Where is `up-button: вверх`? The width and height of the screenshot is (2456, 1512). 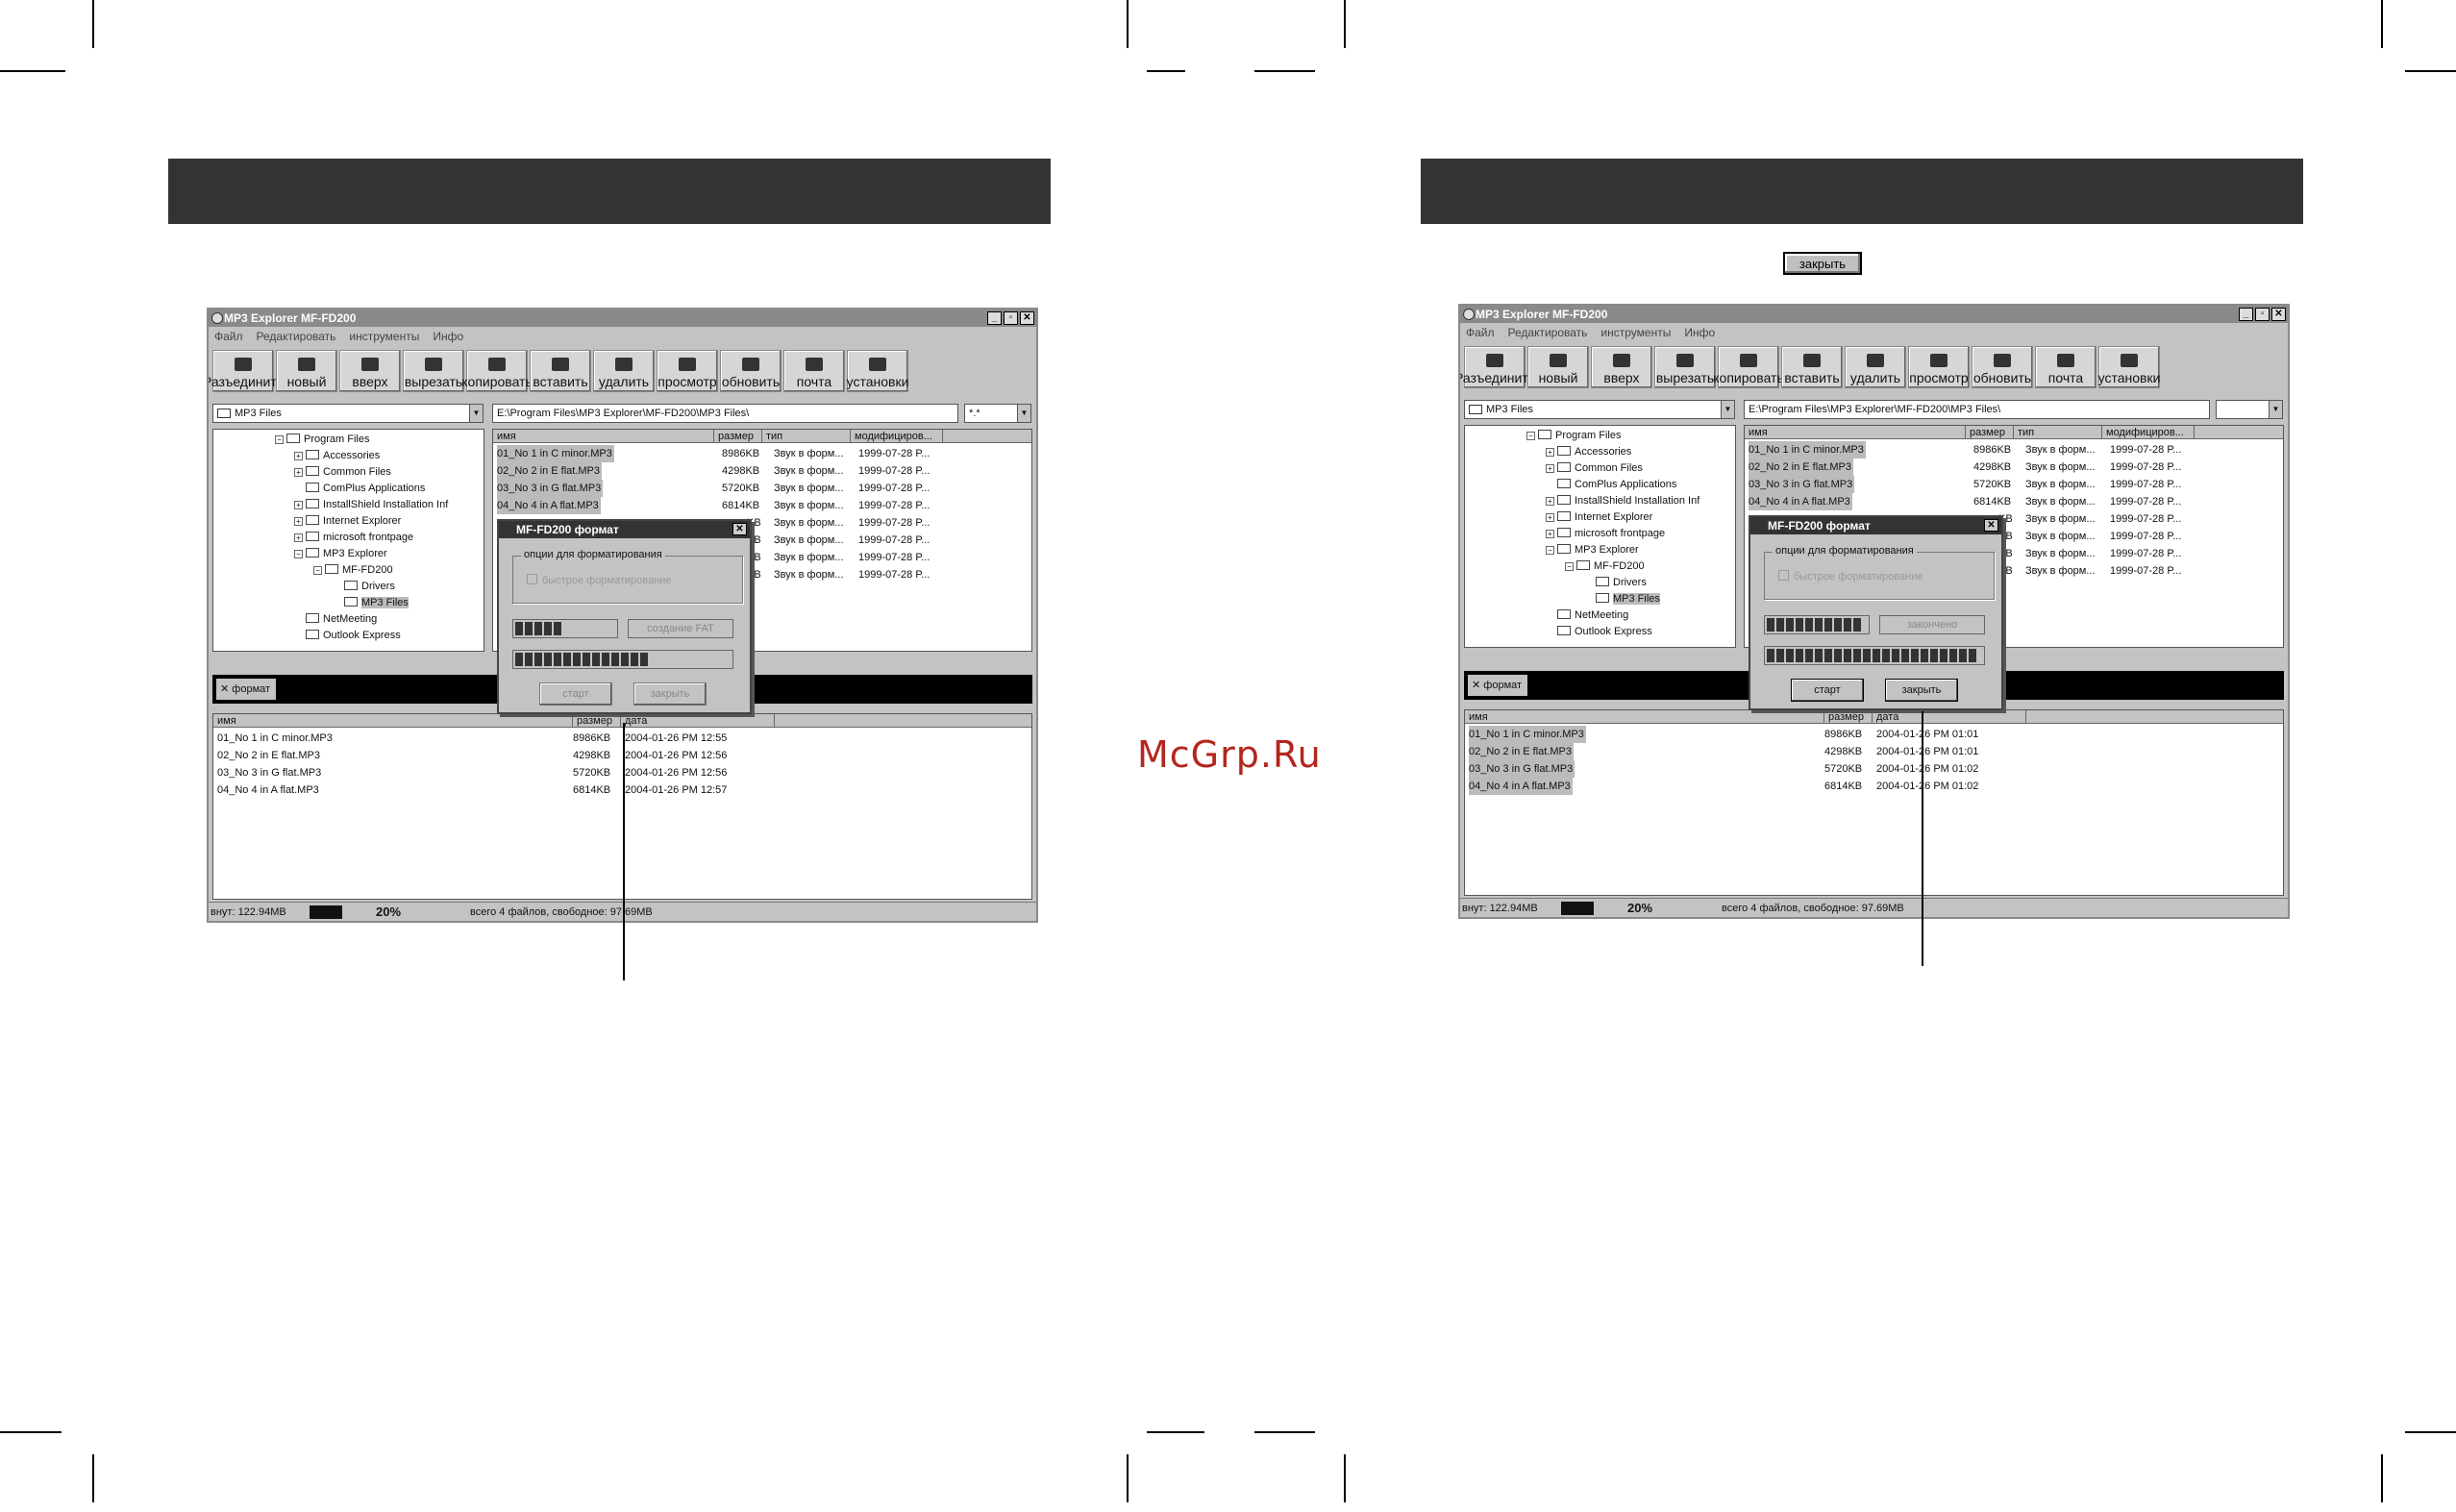 up-button: вверх is located at coordinates (370, 371).